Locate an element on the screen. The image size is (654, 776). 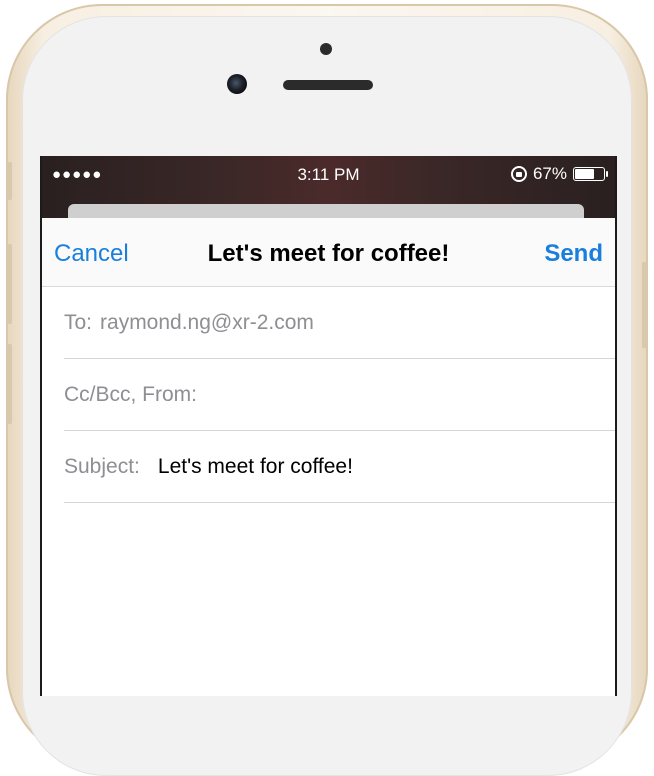
subject-input: Let's meet for coffee! is located at coordinates (255, 467).